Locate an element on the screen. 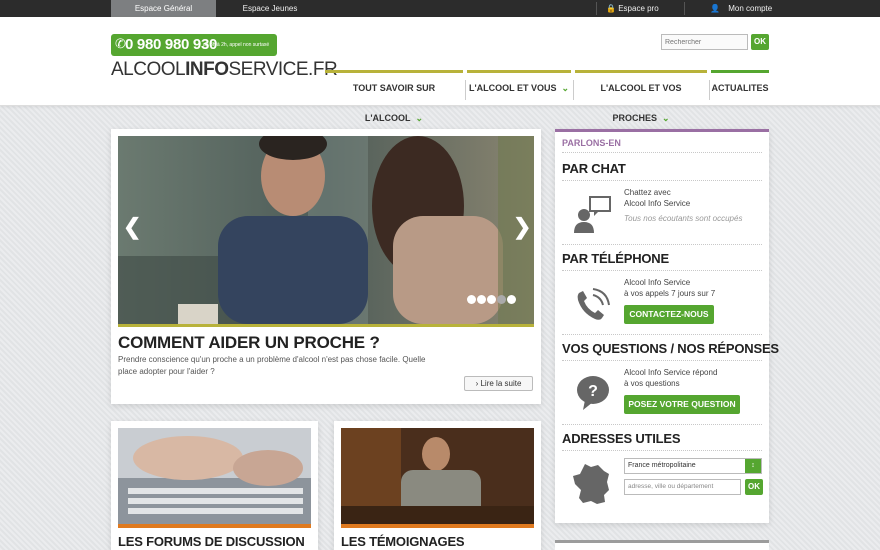  region-select-value: France métropolitaine is located at coordinates (662, 465).